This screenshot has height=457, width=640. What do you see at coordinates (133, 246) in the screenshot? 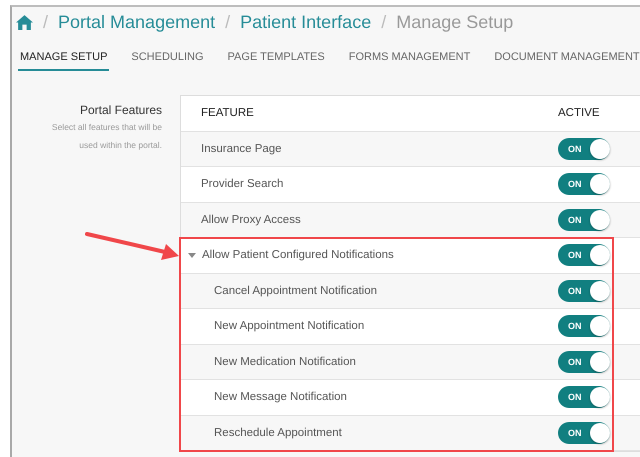
I see `arrow-icon` at bounding box center [133, 246].